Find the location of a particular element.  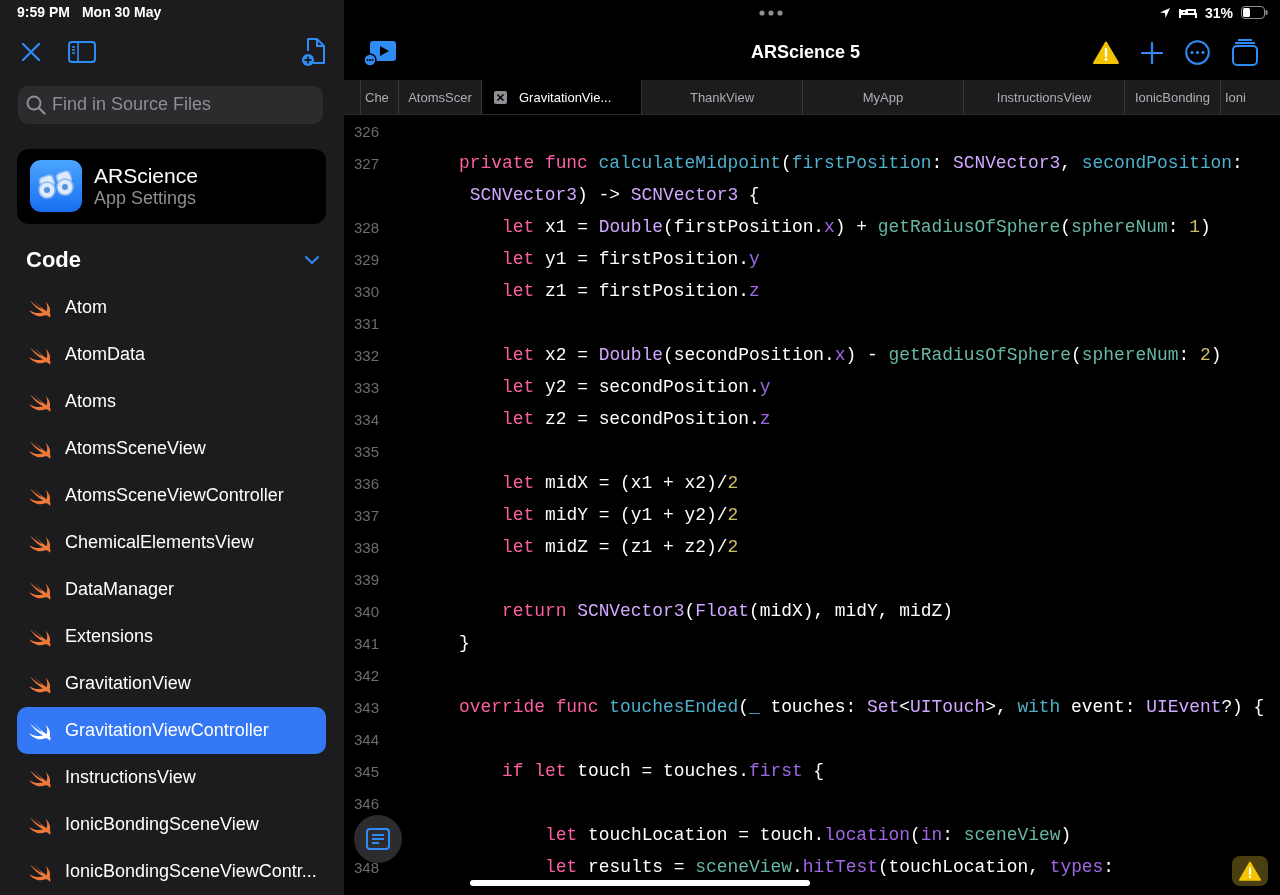

editor-tab: ThankView is located at coordinates (721, 97).